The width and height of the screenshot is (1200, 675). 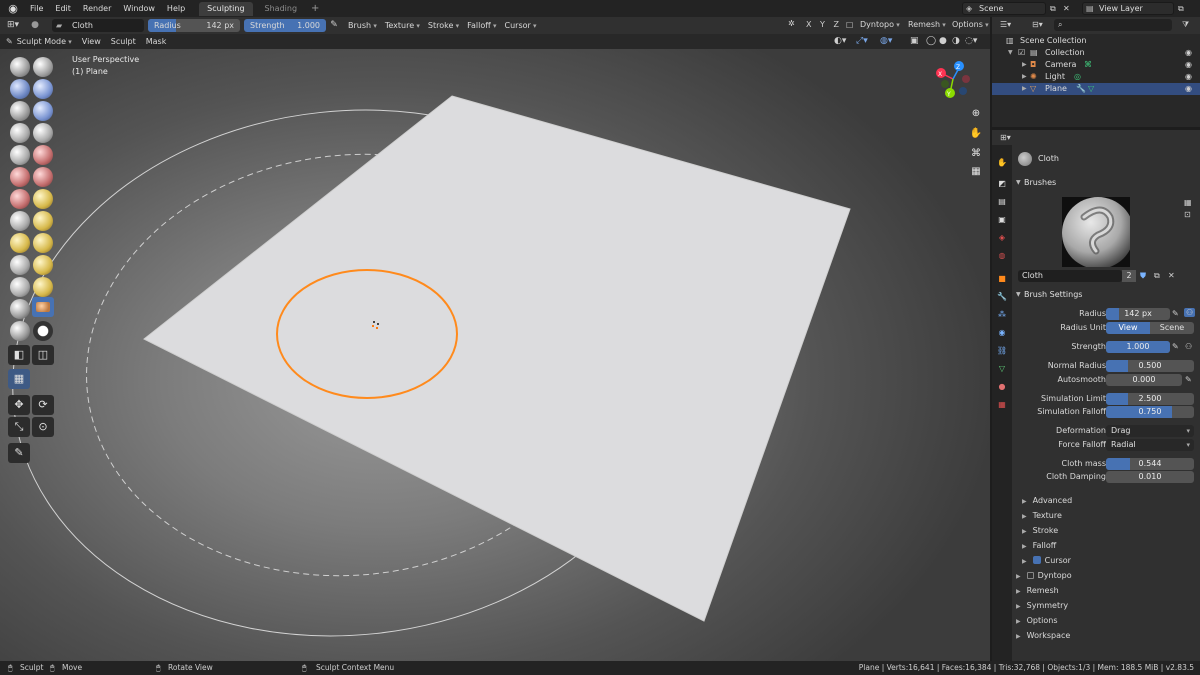 What do you see at coordinates (1002, 315) in the screenshot?
I see `tab-particles-icon: ⁂` at bounding box center [1002, 315].